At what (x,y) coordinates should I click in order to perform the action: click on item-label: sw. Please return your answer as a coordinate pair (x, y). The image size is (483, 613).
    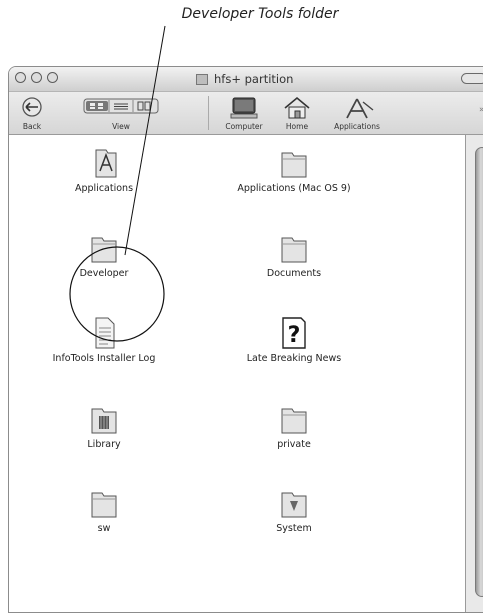
    Looking at the image, I should click on (104, 528).